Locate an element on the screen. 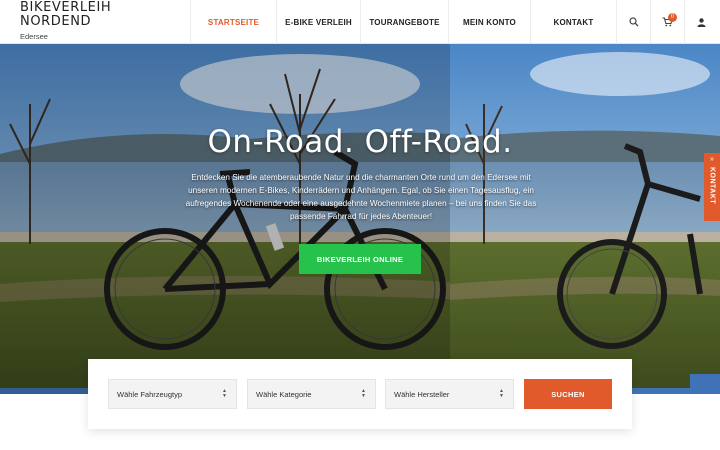 This screenshot has height=450, width=720. user-icon is located at coordinates (701, 22).